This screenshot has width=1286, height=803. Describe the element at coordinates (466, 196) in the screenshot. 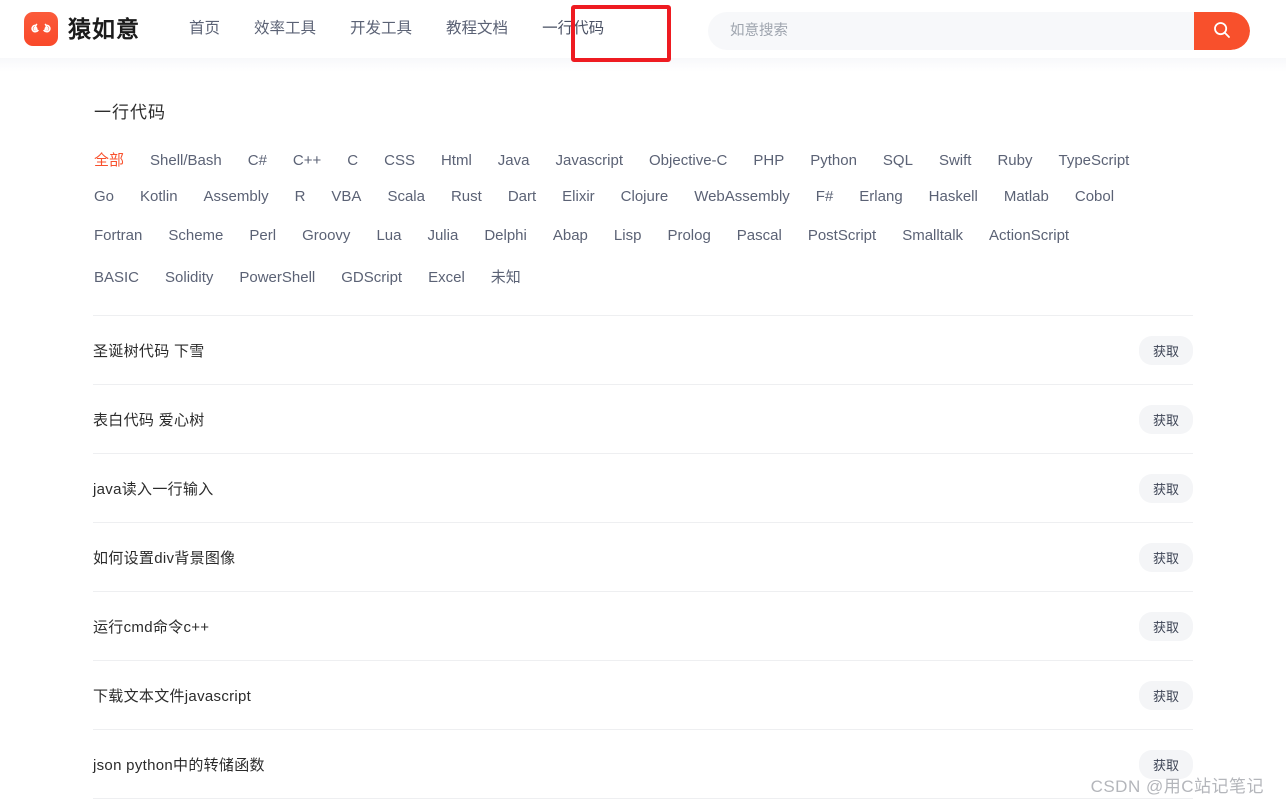

I see `tag-rust: Rust` at that location.